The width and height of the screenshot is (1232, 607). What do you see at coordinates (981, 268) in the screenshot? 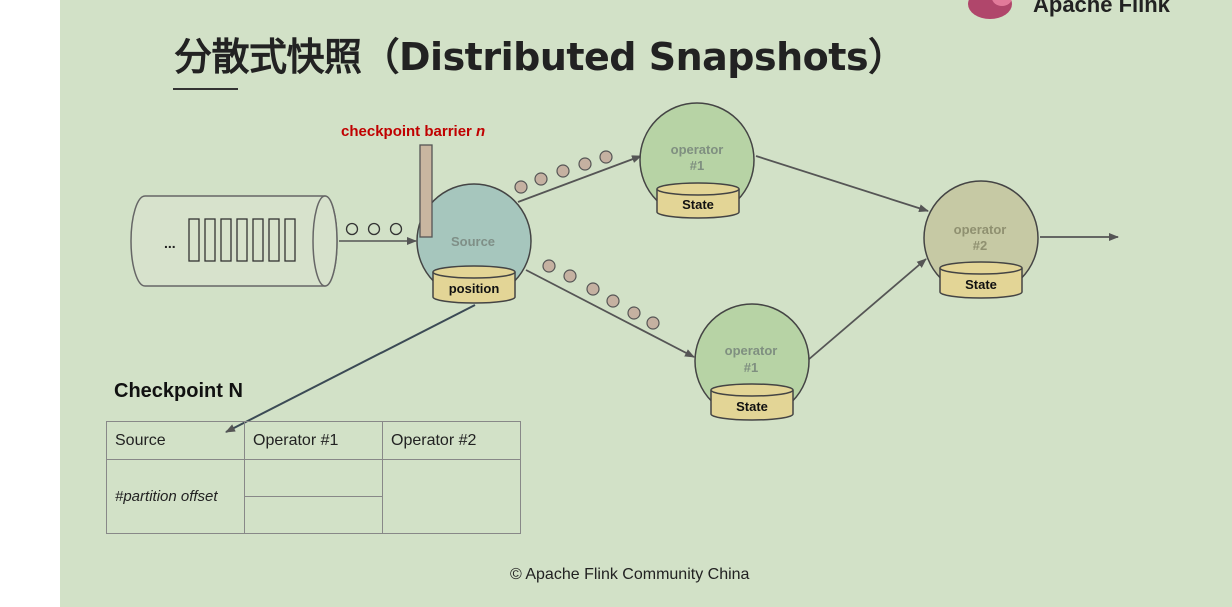
I see `operator-right-state-top` at bounding box center [981, 268].